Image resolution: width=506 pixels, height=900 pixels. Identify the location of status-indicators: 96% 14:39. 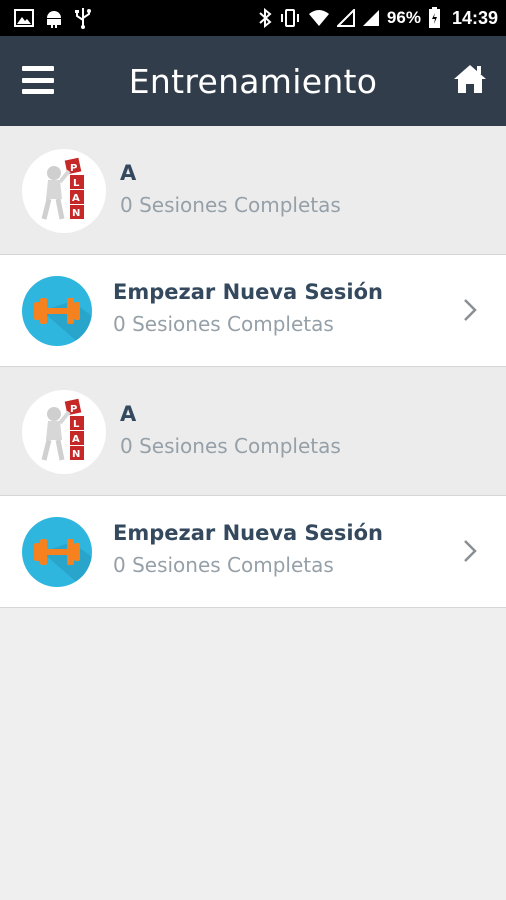
(378, 18).